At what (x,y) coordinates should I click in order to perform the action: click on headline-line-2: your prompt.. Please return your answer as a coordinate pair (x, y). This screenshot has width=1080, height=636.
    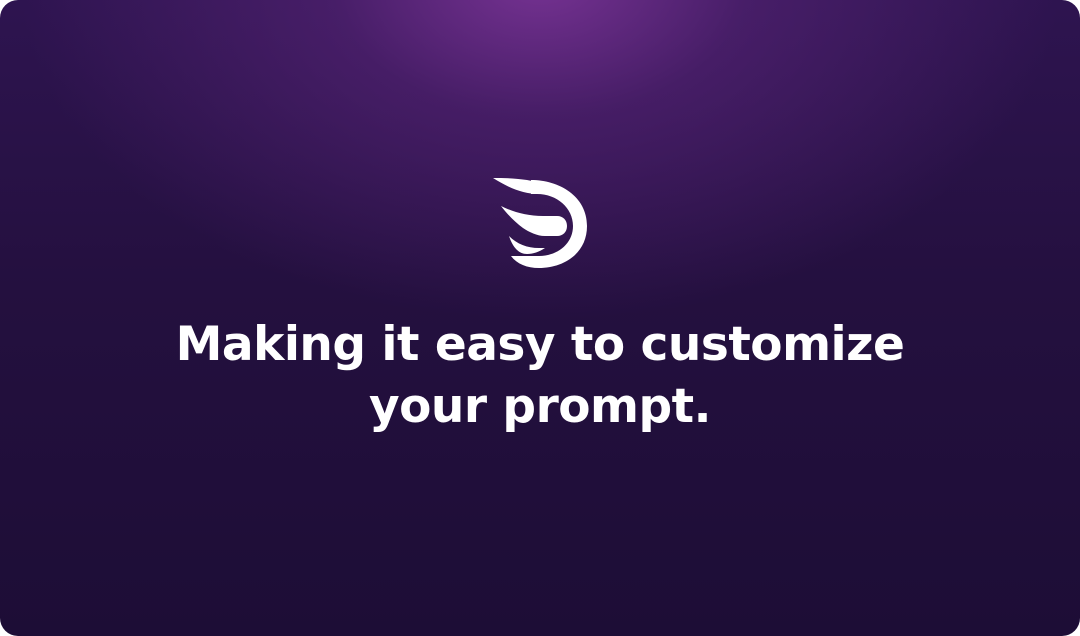
    Looking at the image, I should click on (540, 406).